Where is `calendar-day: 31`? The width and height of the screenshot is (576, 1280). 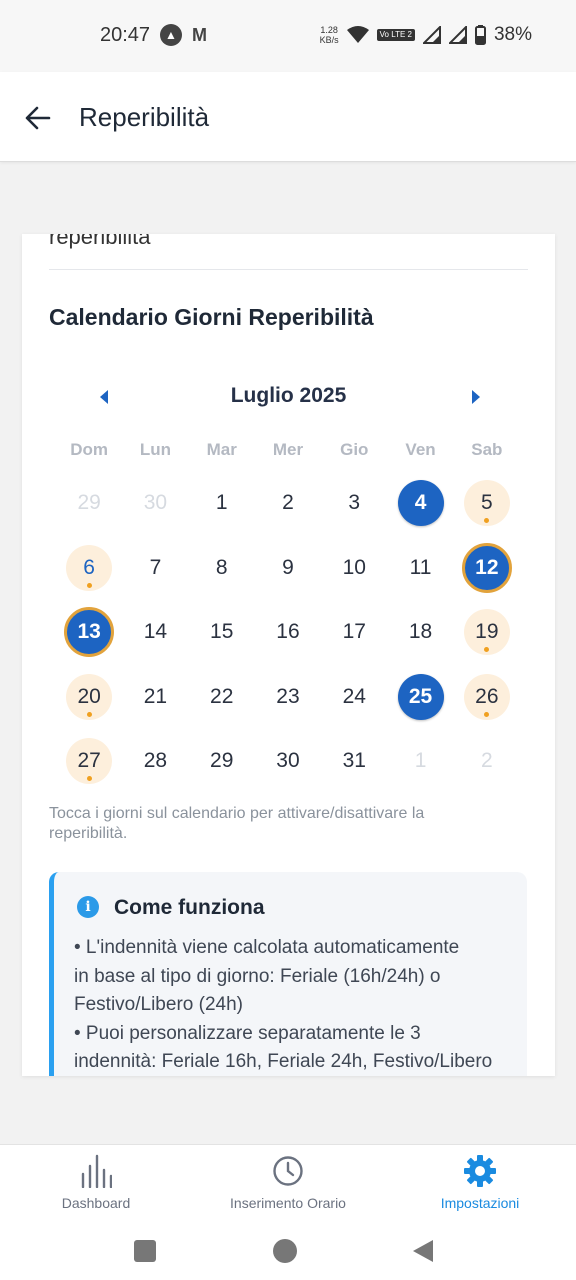 calendar-day: 31 is located at coordinates (354, 761).